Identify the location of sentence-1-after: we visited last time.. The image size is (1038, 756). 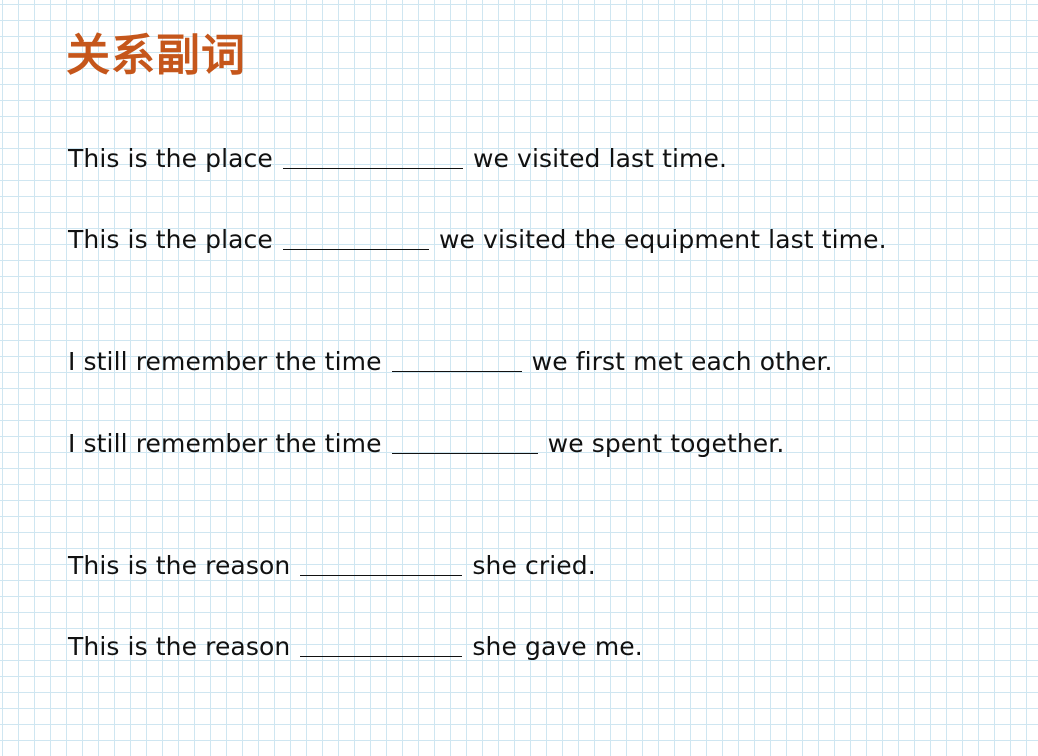
(600, 158).